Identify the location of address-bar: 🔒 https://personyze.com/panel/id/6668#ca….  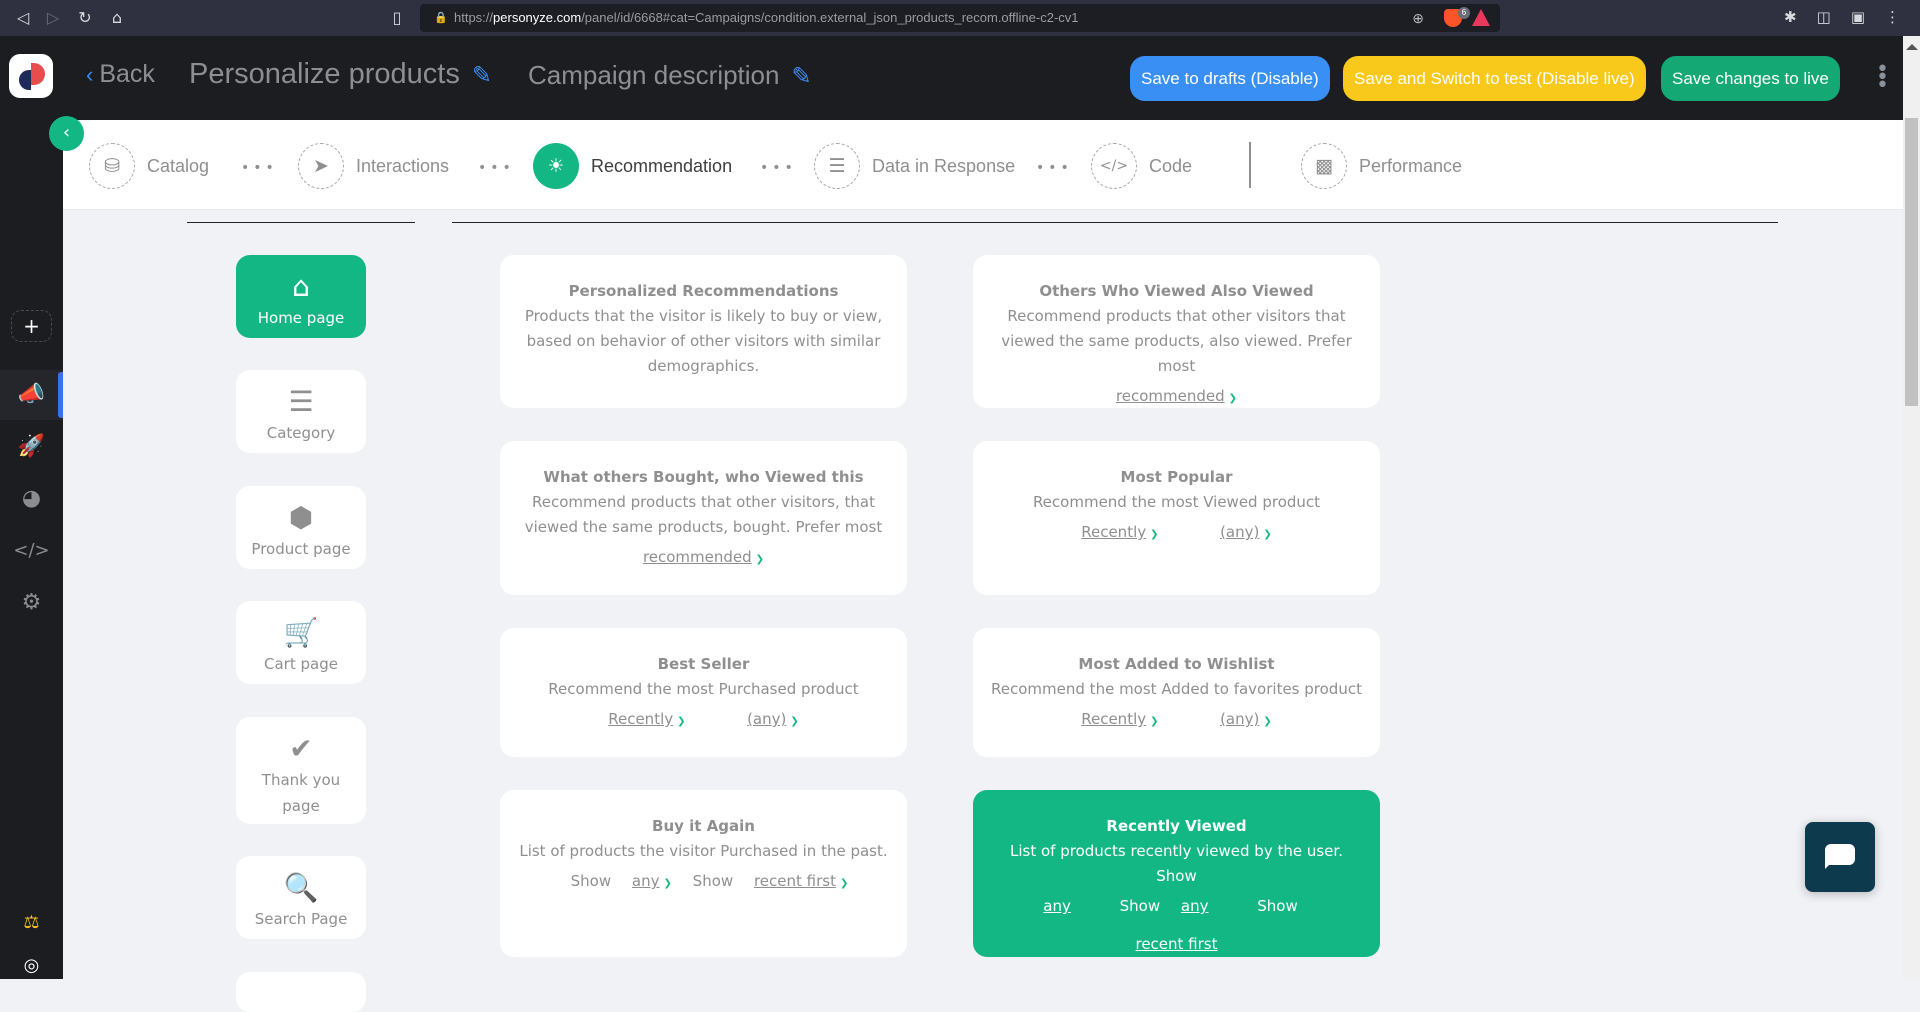
(960, 18).